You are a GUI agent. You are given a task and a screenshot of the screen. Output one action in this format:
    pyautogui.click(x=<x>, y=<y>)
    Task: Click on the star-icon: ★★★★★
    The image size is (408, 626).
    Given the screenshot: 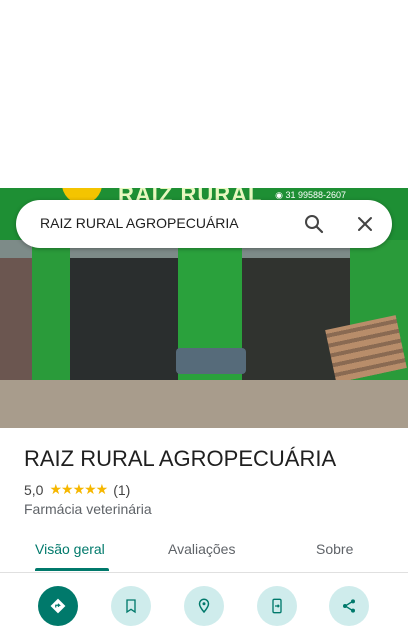 What is the action you would take?
    pyautogui.click(x=78, y=489)
    